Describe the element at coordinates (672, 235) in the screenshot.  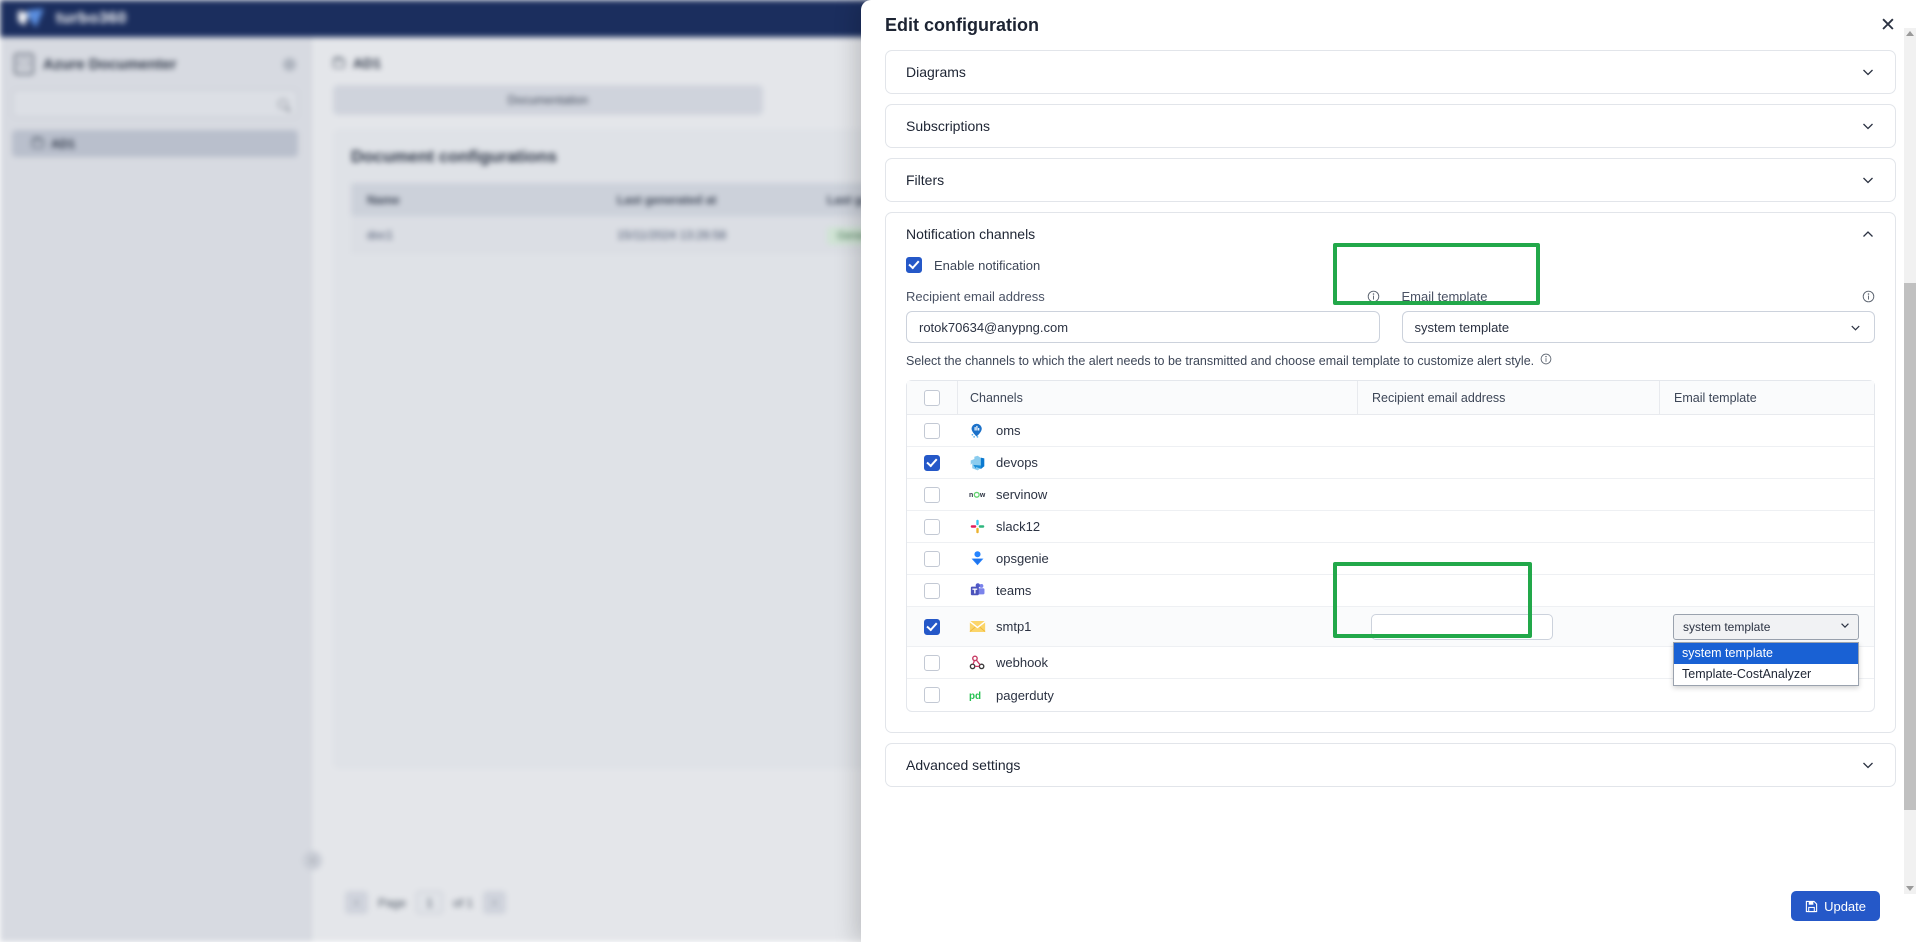
I see `cell-last-generated-at: 15/11/2024 13:26:58` at that location.